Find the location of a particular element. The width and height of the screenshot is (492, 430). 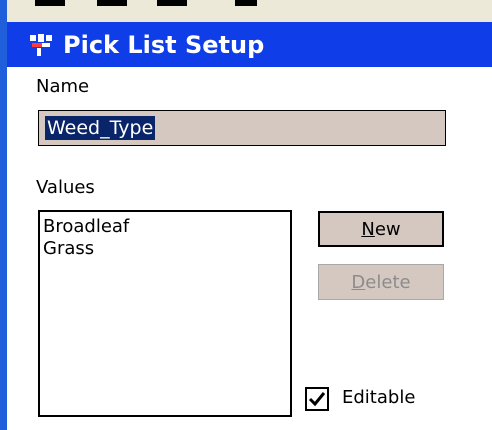

values-label: Values is located at coordinates (65, 187).